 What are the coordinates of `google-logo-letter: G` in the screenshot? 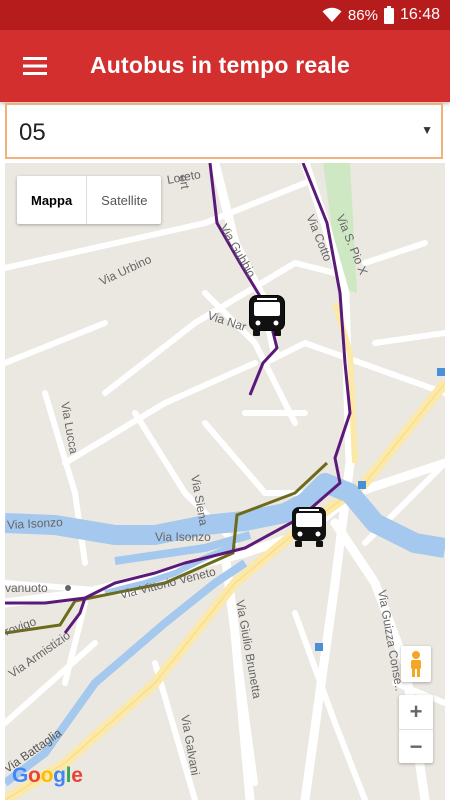 It's located at (20, 775).